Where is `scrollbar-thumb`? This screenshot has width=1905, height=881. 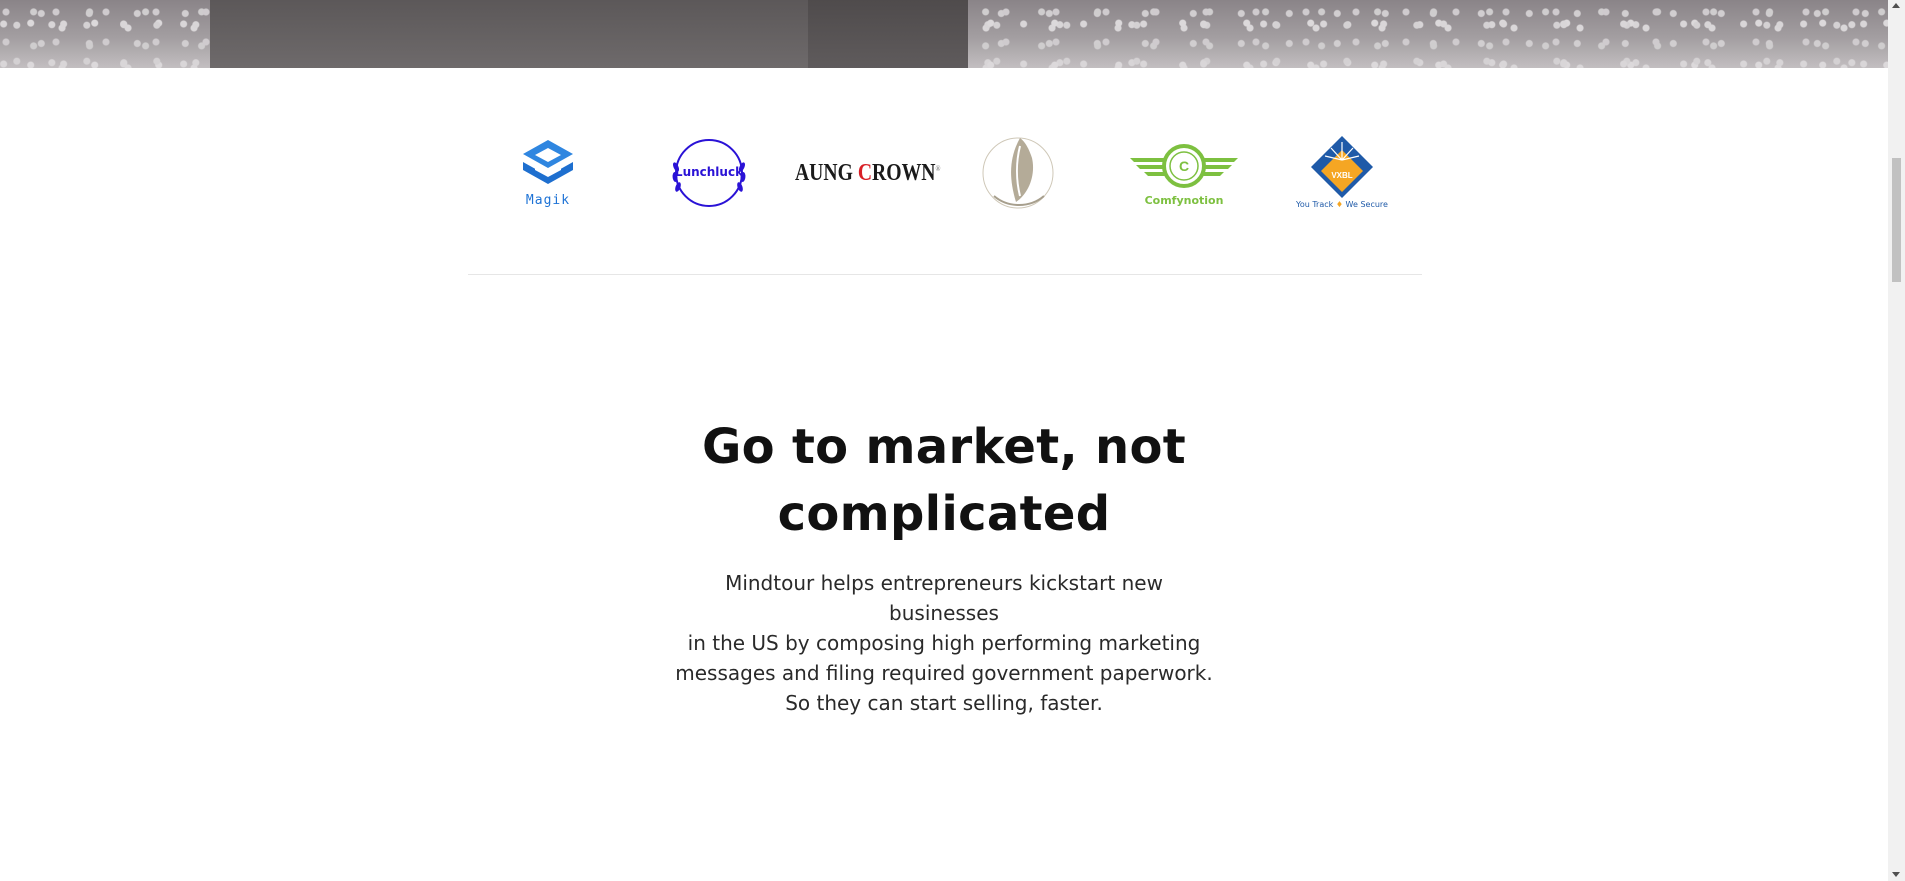
scrollbar-thumb is located at coordinates (1896, 220).